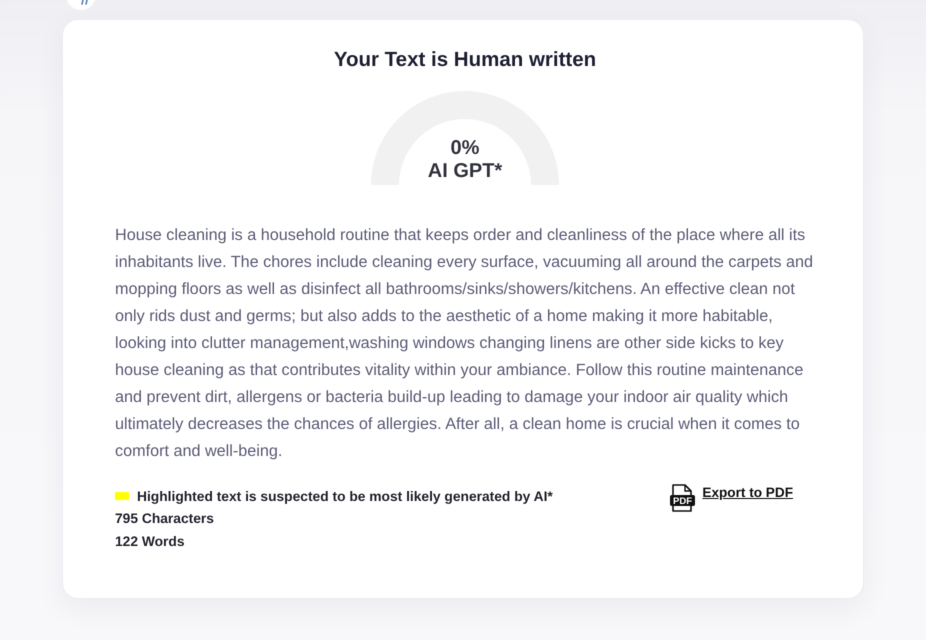 This screenshot has width=926, height=640. I want to click on pdf-file-icon: PDF, so click(683, 498).